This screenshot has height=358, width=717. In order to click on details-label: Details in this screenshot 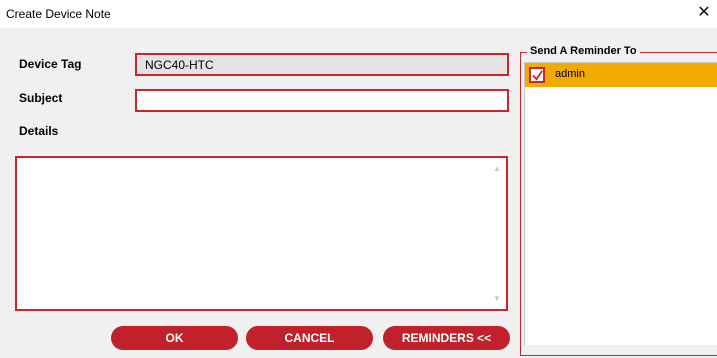, I will do `click(39, 131)`.